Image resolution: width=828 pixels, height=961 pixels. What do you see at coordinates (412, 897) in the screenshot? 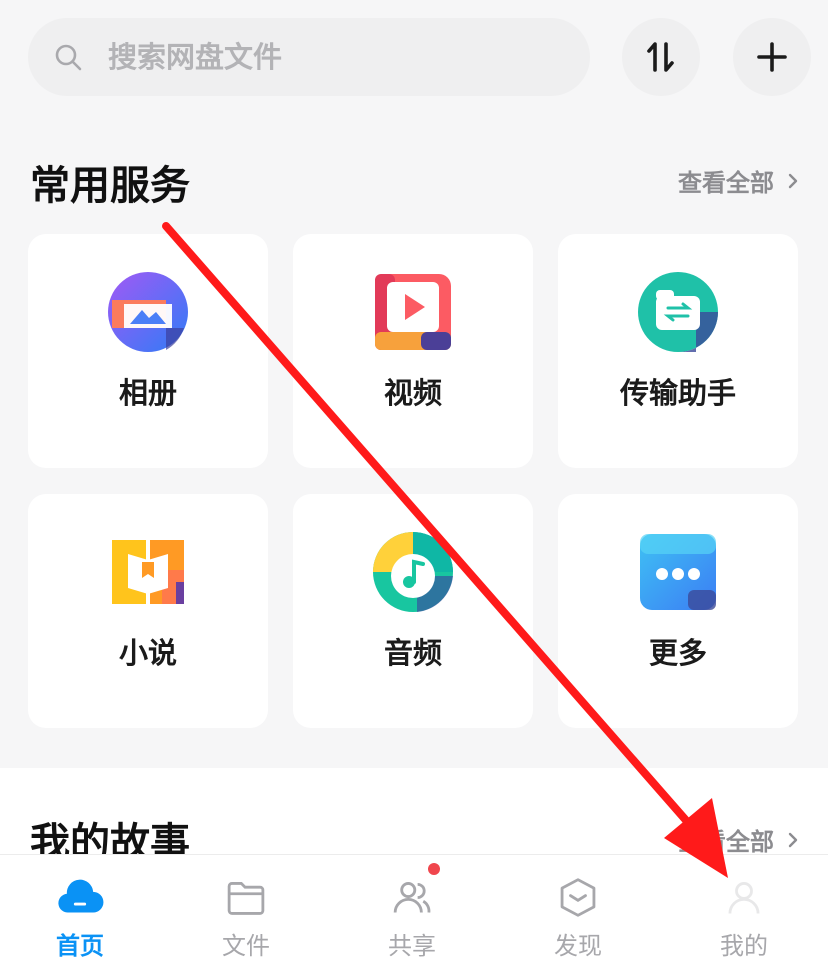
I see `share-people-icon` at bounding box center [412, 897].